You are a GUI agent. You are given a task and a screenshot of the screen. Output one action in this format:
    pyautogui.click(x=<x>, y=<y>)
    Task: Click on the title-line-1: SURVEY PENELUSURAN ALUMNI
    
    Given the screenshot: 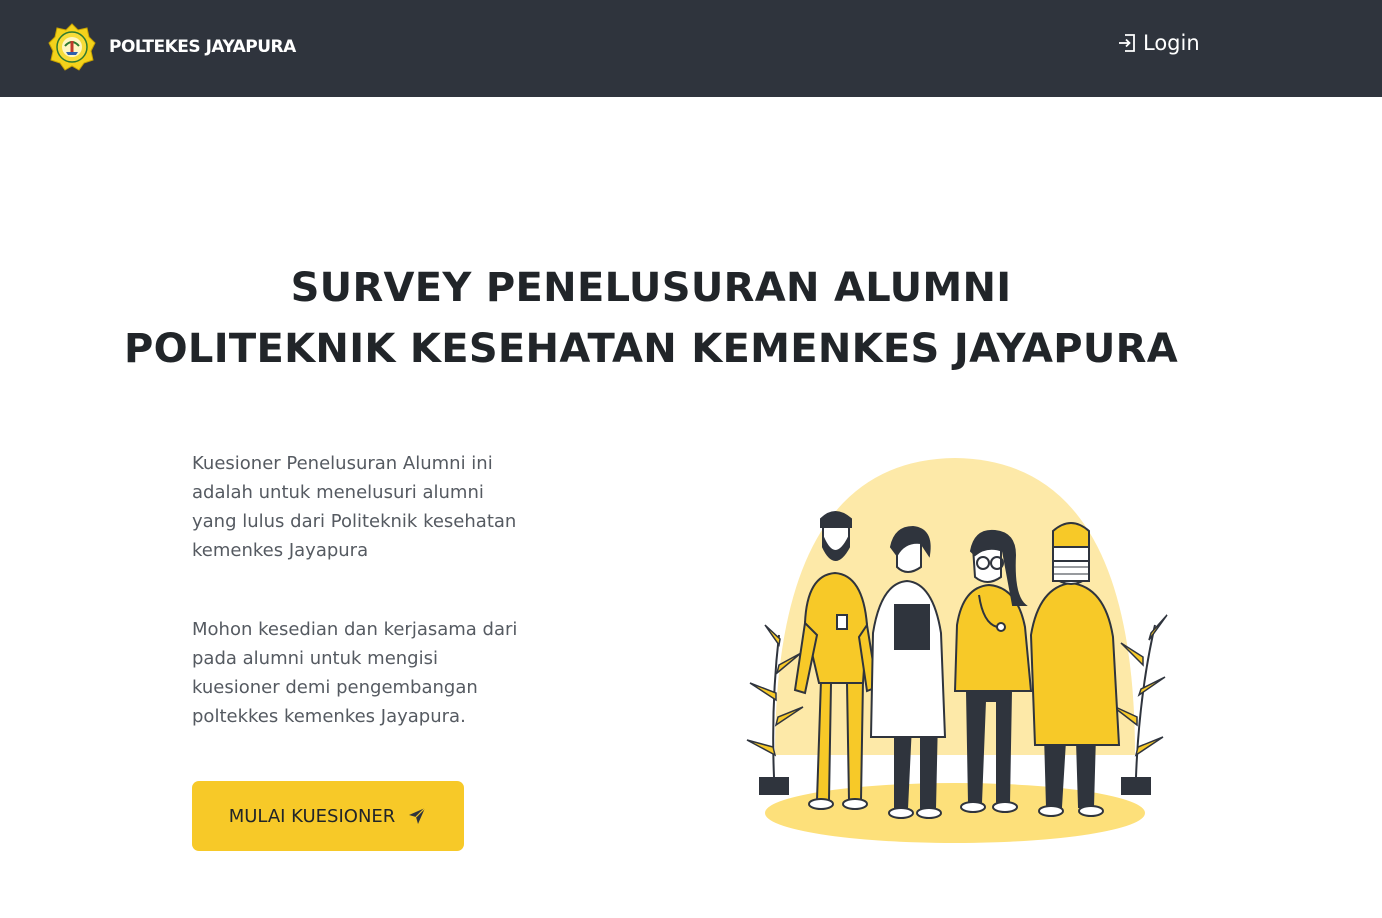 What is the action you would take?
    pyautogui.click(x=651, y=288)
    